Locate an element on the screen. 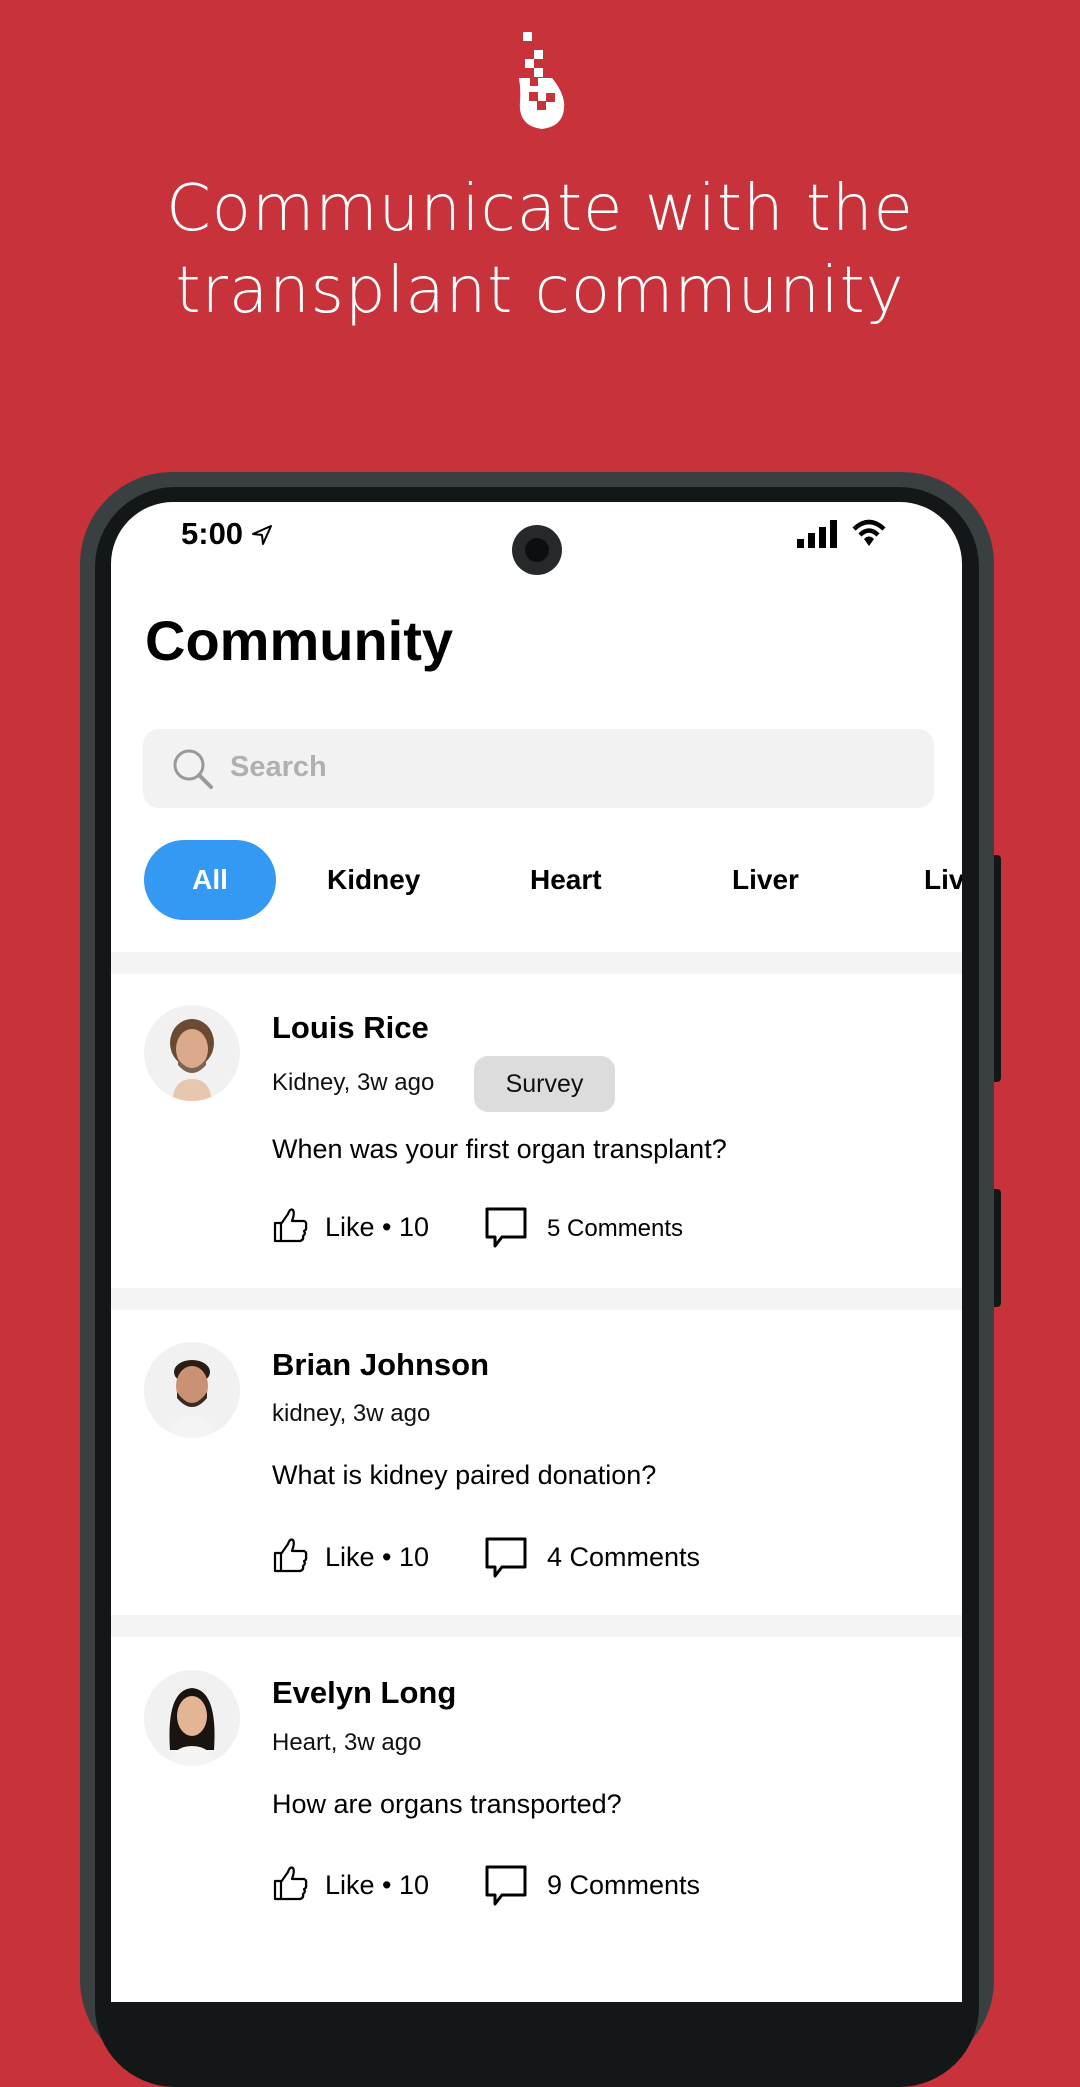 This screenshot has height=2087, width=1080. post-meta: Heart, 3w ago is located at coordinates (347, 1742).